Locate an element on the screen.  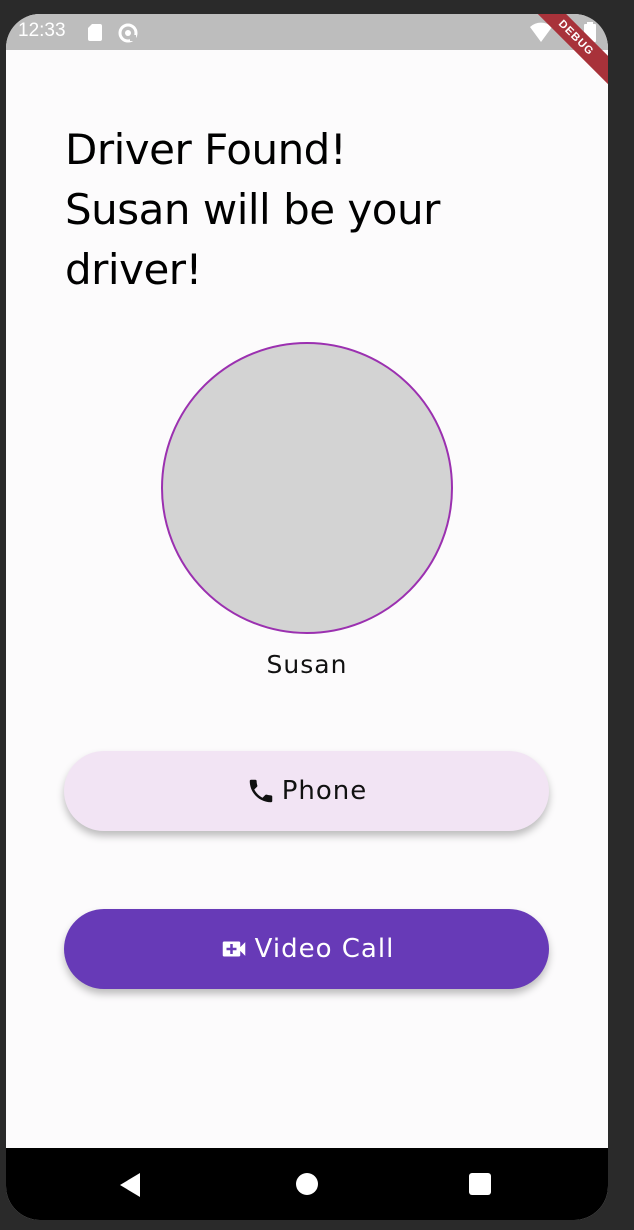
page-title: Driver Found! Susan will be your driver! is located at coordinates (305, 210).